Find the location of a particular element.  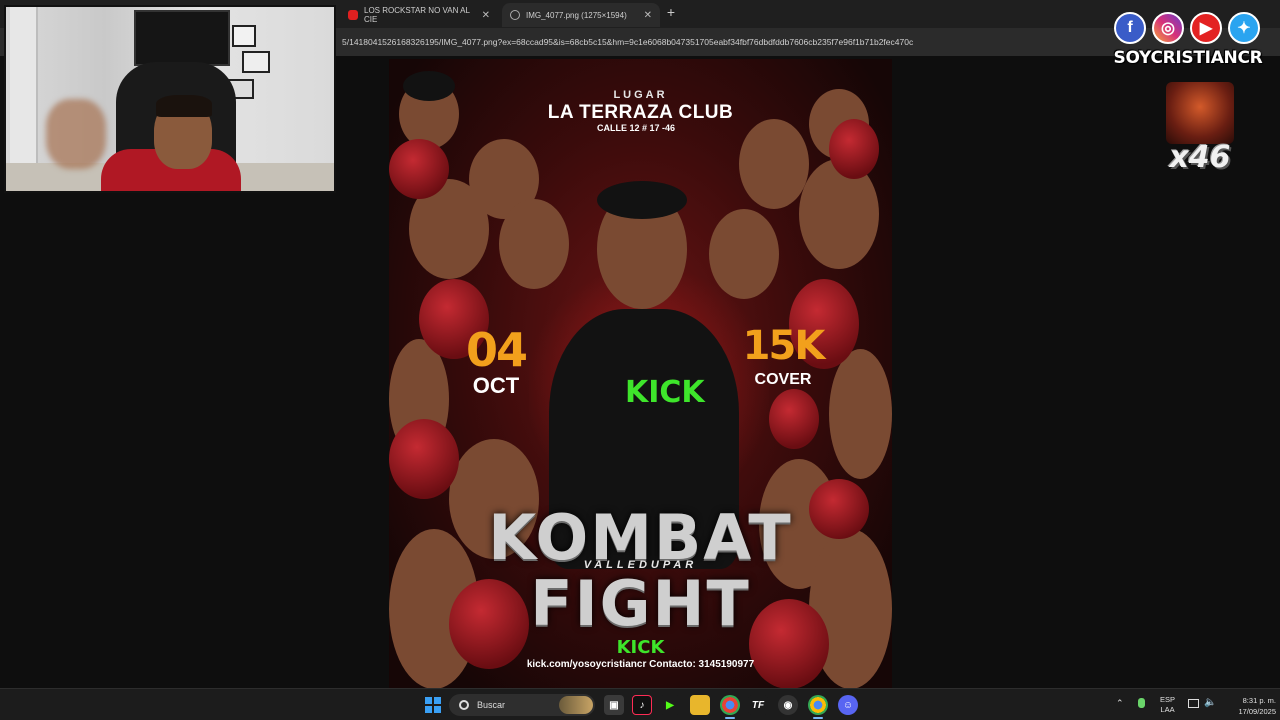

tiktok-icon: ♪ is located at coordinates (642, 705).